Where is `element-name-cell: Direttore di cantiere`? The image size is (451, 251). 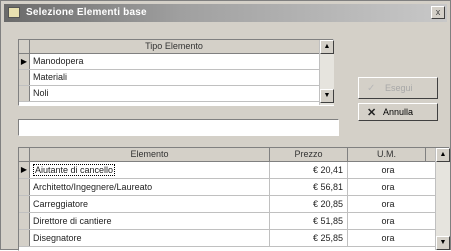 element-name-cell: Direttore di cantiere is located at coordinates (148, 221).